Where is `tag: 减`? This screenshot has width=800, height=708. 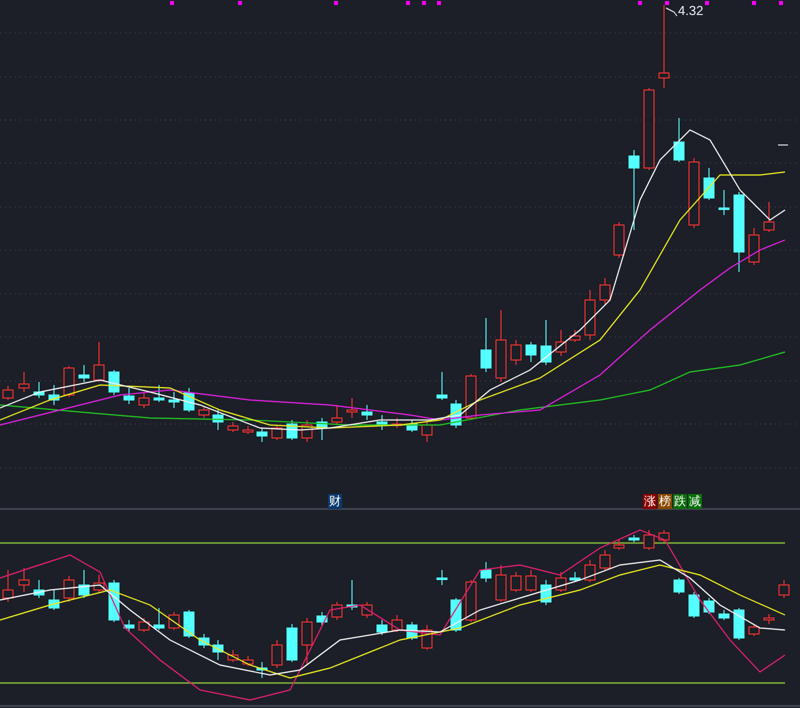 tag: 减 is located at coordinates (695, 501).